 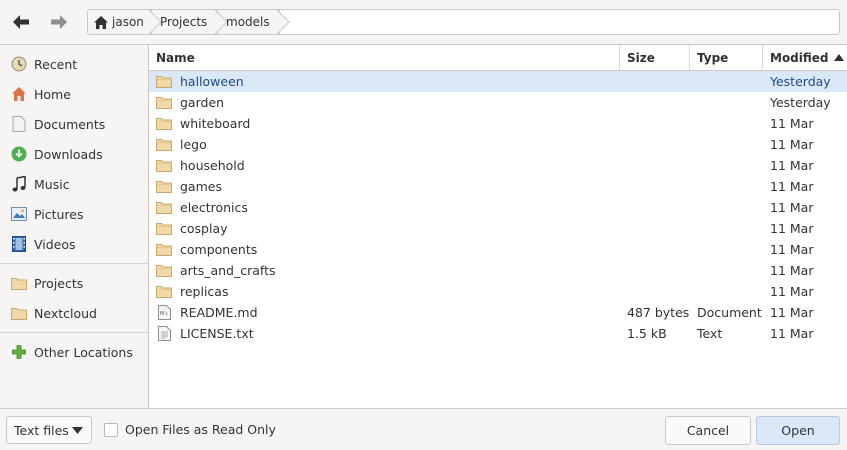 I want to click on file-row: arts_and_crafts 11 Mar, so click(x=498, y=270).